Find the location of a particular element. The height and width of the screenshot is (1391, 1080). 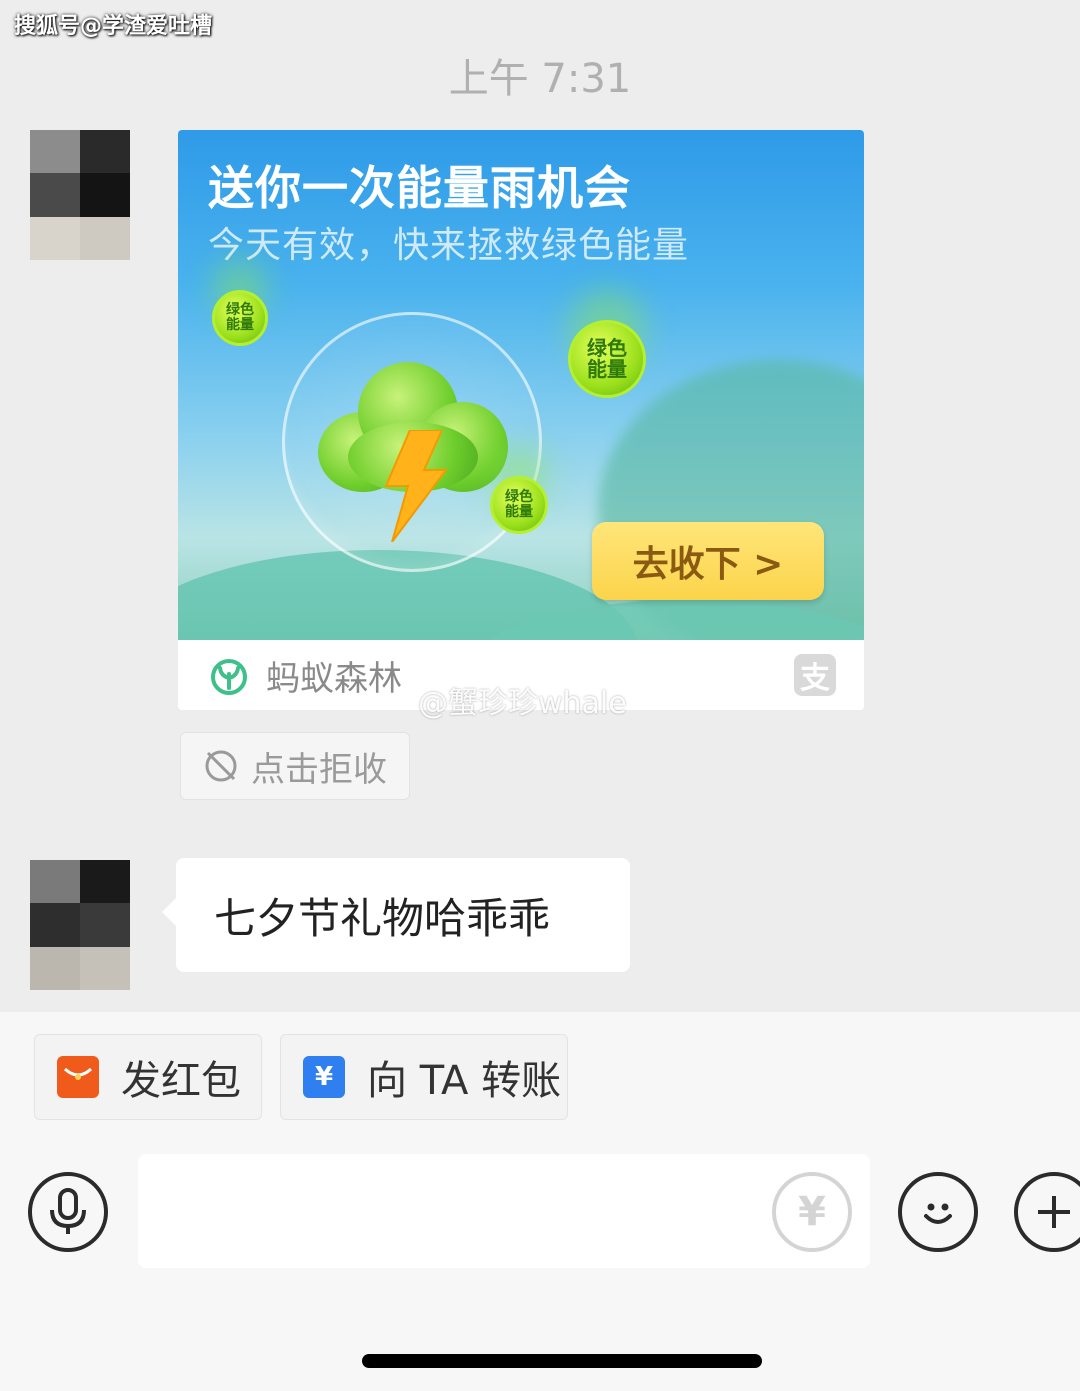

home-indicator is located at coordinates (562, 1361).